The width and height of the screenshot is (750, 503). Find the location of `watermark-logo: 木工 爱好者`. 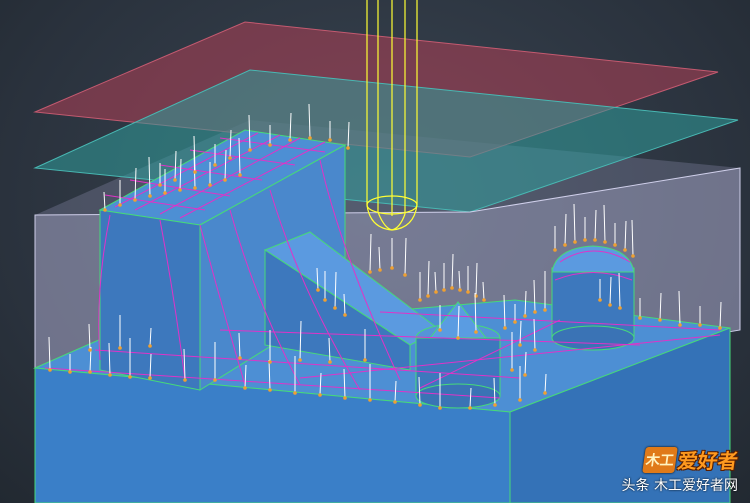

watermark-logo: 木工 爱好者 is located at coordinates (691, 459).